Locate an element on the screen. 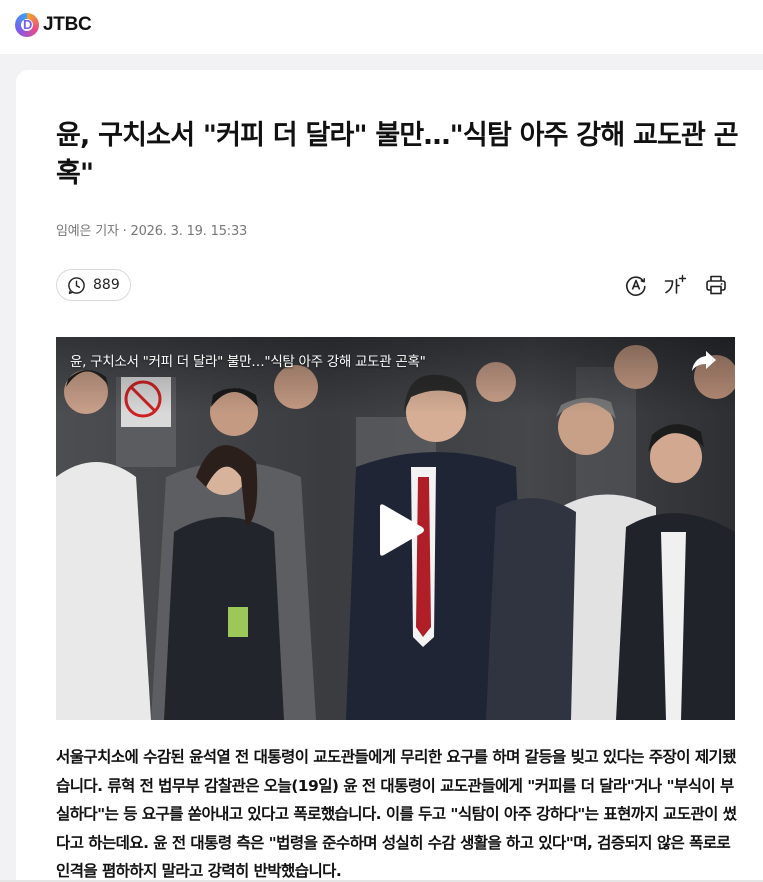  comment-count: 889 is located at coordinates (106, 285).